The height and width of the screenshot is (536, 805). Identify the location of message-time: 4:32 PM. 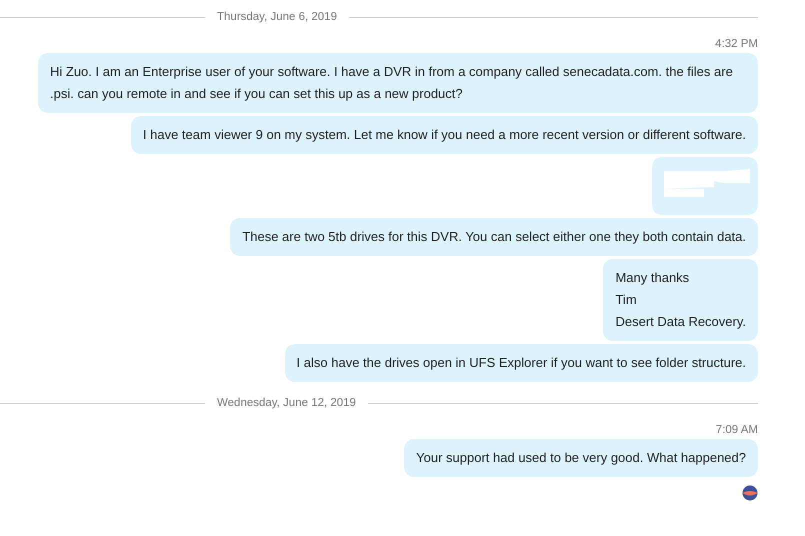
(736, 44).